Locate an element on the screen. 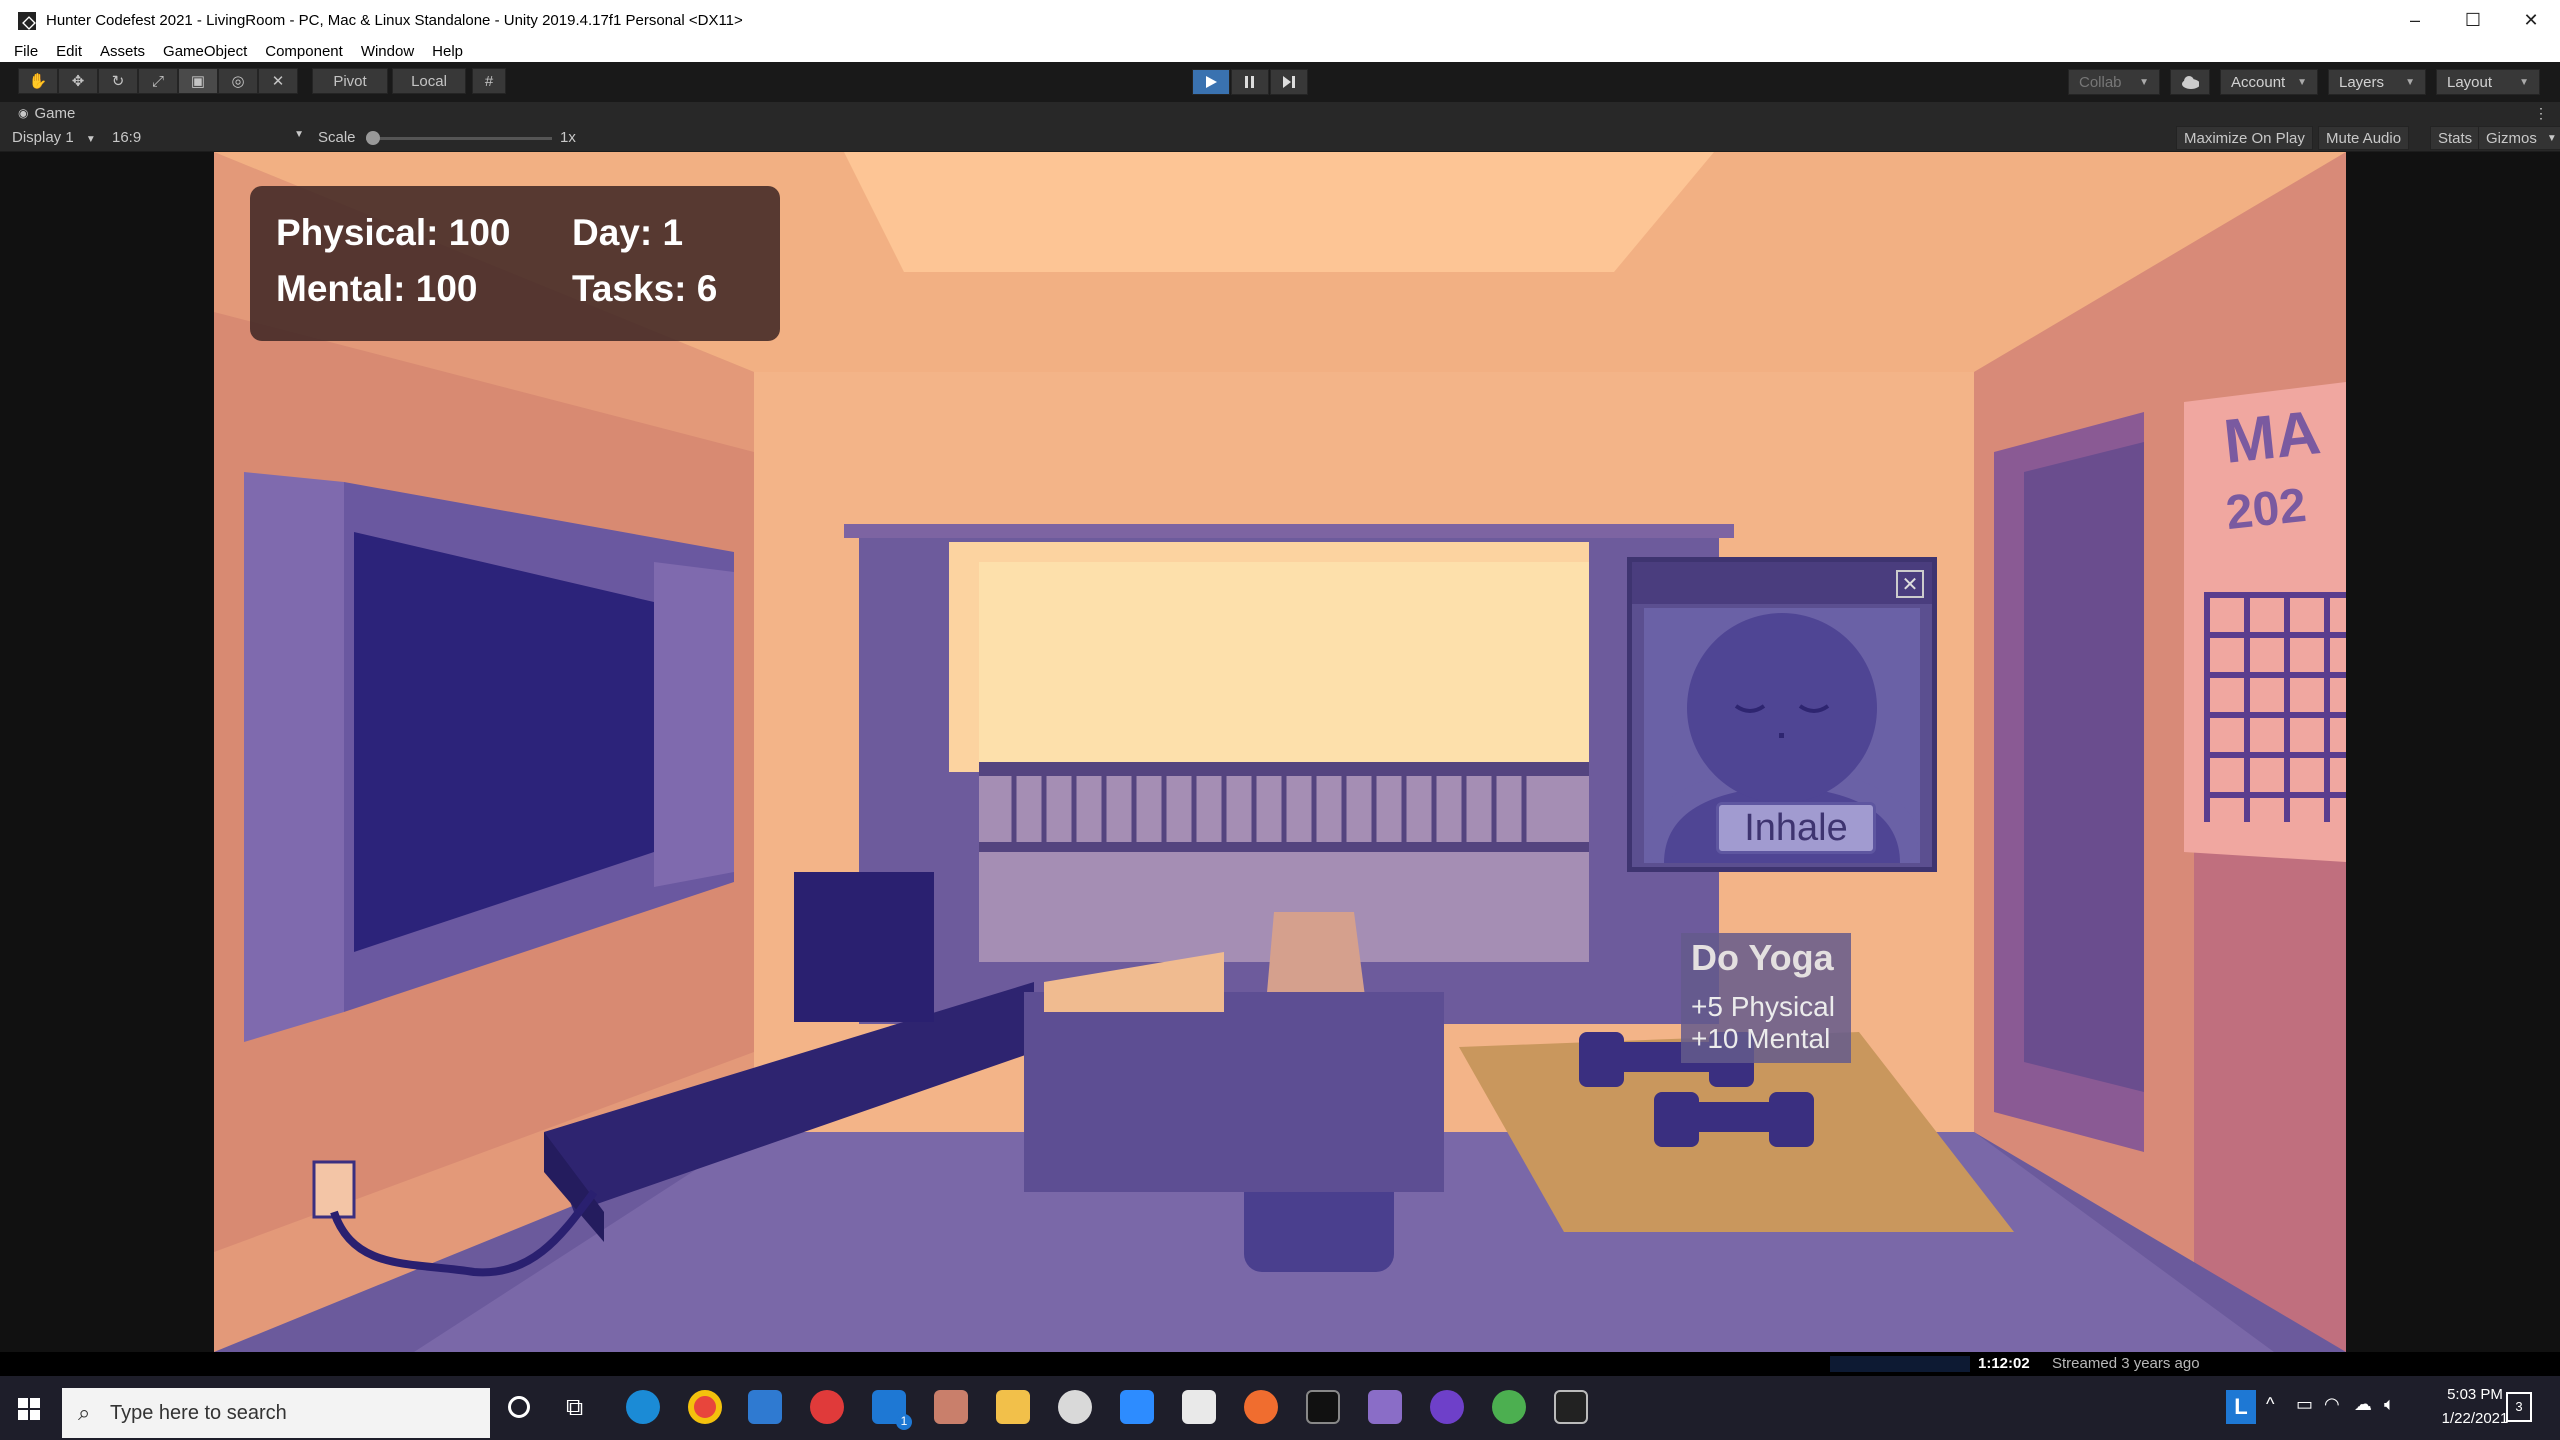 The image size is (2560, 1440). maximize-button: ☐ is located at coordinates (2473, 20).